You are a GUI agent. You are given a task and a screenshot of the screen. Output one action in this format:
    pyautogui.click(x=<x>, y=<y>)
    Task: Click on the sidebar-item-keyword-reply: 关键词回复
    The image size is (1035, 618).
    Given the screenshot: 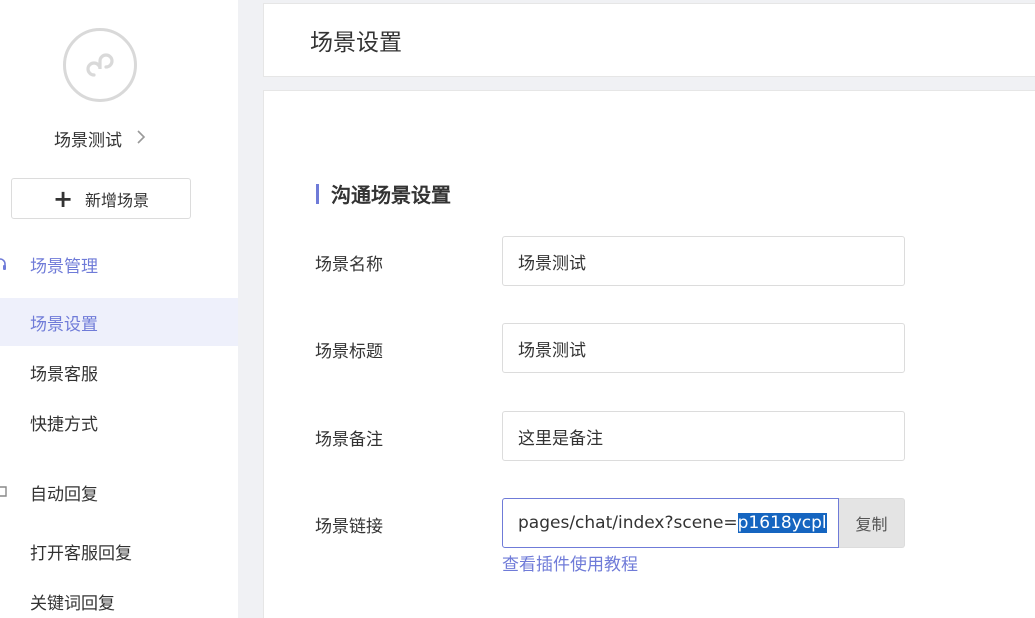 What is the action you would take?
    pyautogui.click(x=119, y=597)
    